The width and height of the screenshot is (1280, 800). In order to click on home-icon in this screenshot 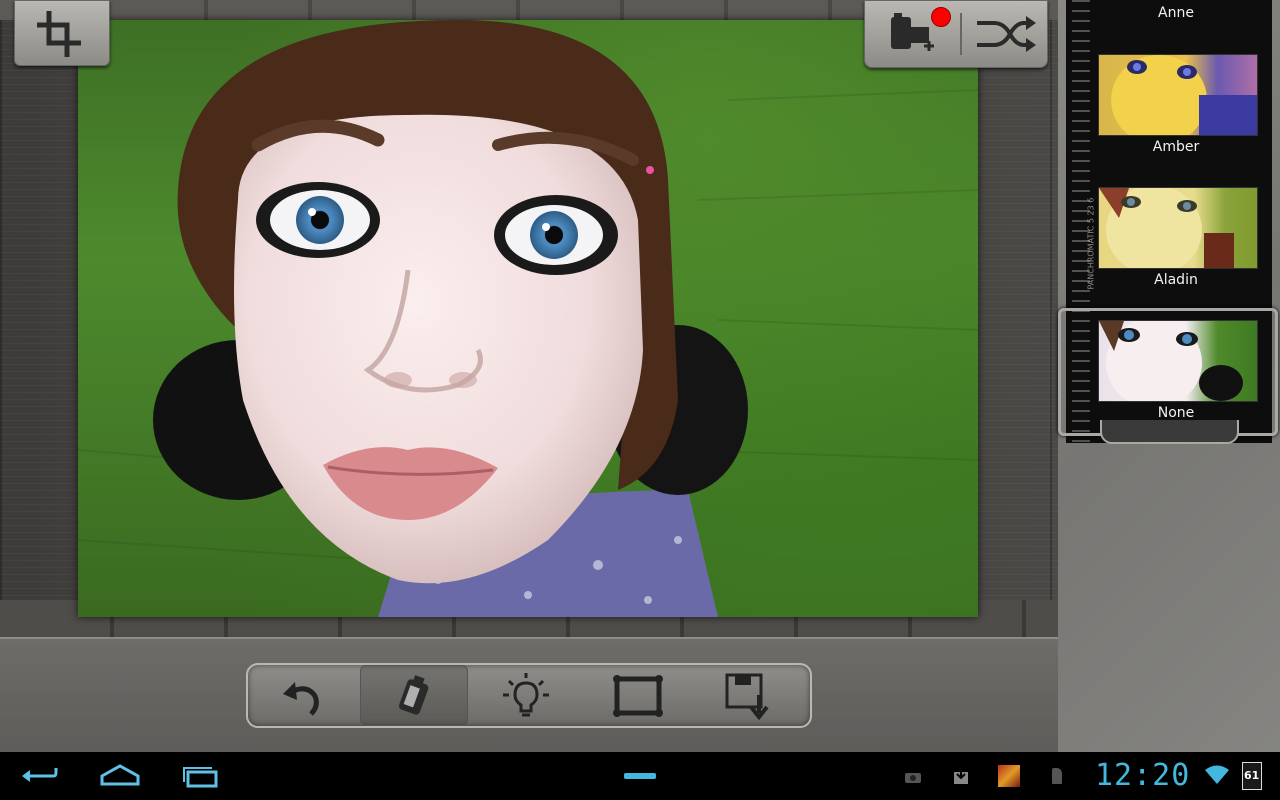, I will do `click(120, 775)`.